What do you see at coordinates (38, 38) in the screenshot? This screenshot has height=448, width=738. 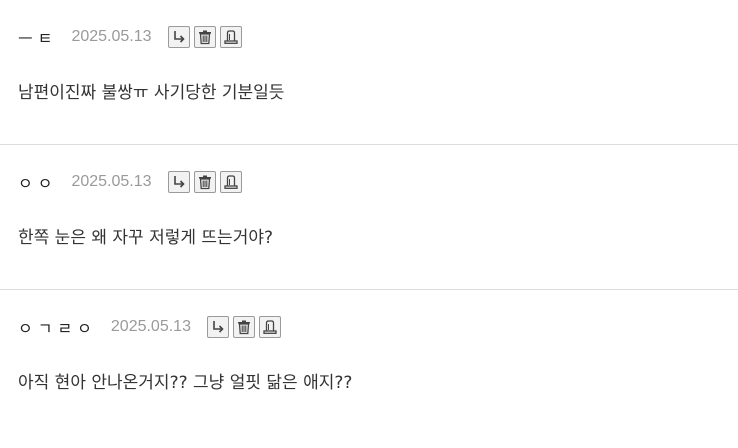 I see `comment-author: ㅡㅌ` at bounding box center [38, 38].